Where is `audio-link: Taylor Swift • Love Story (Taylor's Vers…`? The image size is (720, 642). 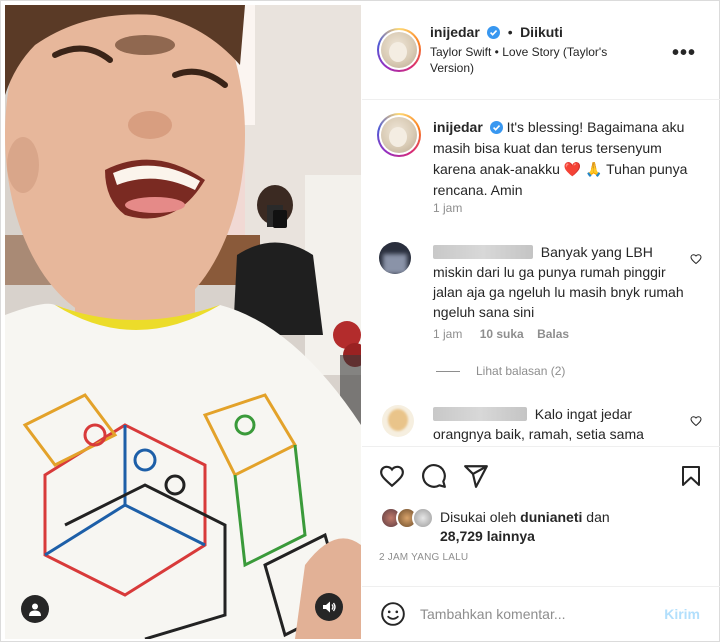
audio-link: Taylor Swift • Love Story (Taylor's Vers… is located at coordinates (540, 60).